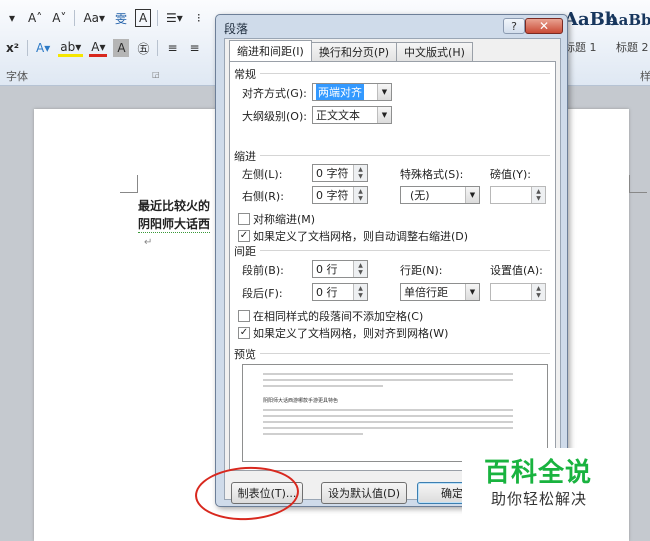 The height and width of the screenshot is (541, 650). I want to click on watermark-logo: 百科全说 助你轻松解决, so click(538, 483).